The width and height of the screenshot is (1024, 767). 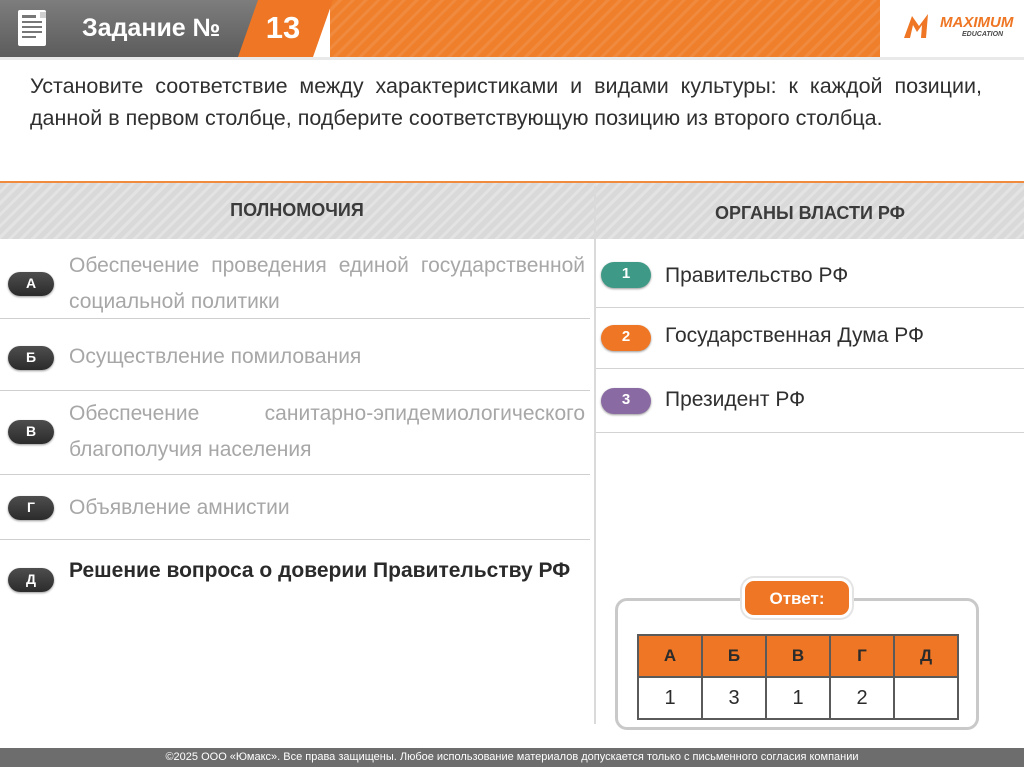 I want to click on header-divider, so click(x=512, y=58).